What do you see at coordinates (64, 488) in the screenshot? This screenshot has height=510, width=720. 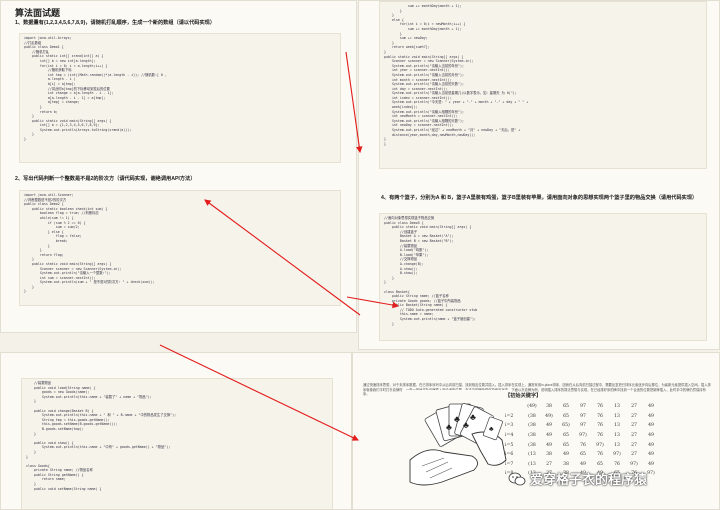 I see `code-line: public void setName(String name) {` at bounding box center [64, 488].